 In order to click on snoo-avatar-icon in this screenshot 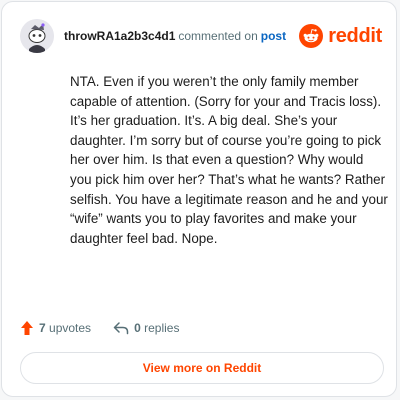, I will do `click(37, 36)`.